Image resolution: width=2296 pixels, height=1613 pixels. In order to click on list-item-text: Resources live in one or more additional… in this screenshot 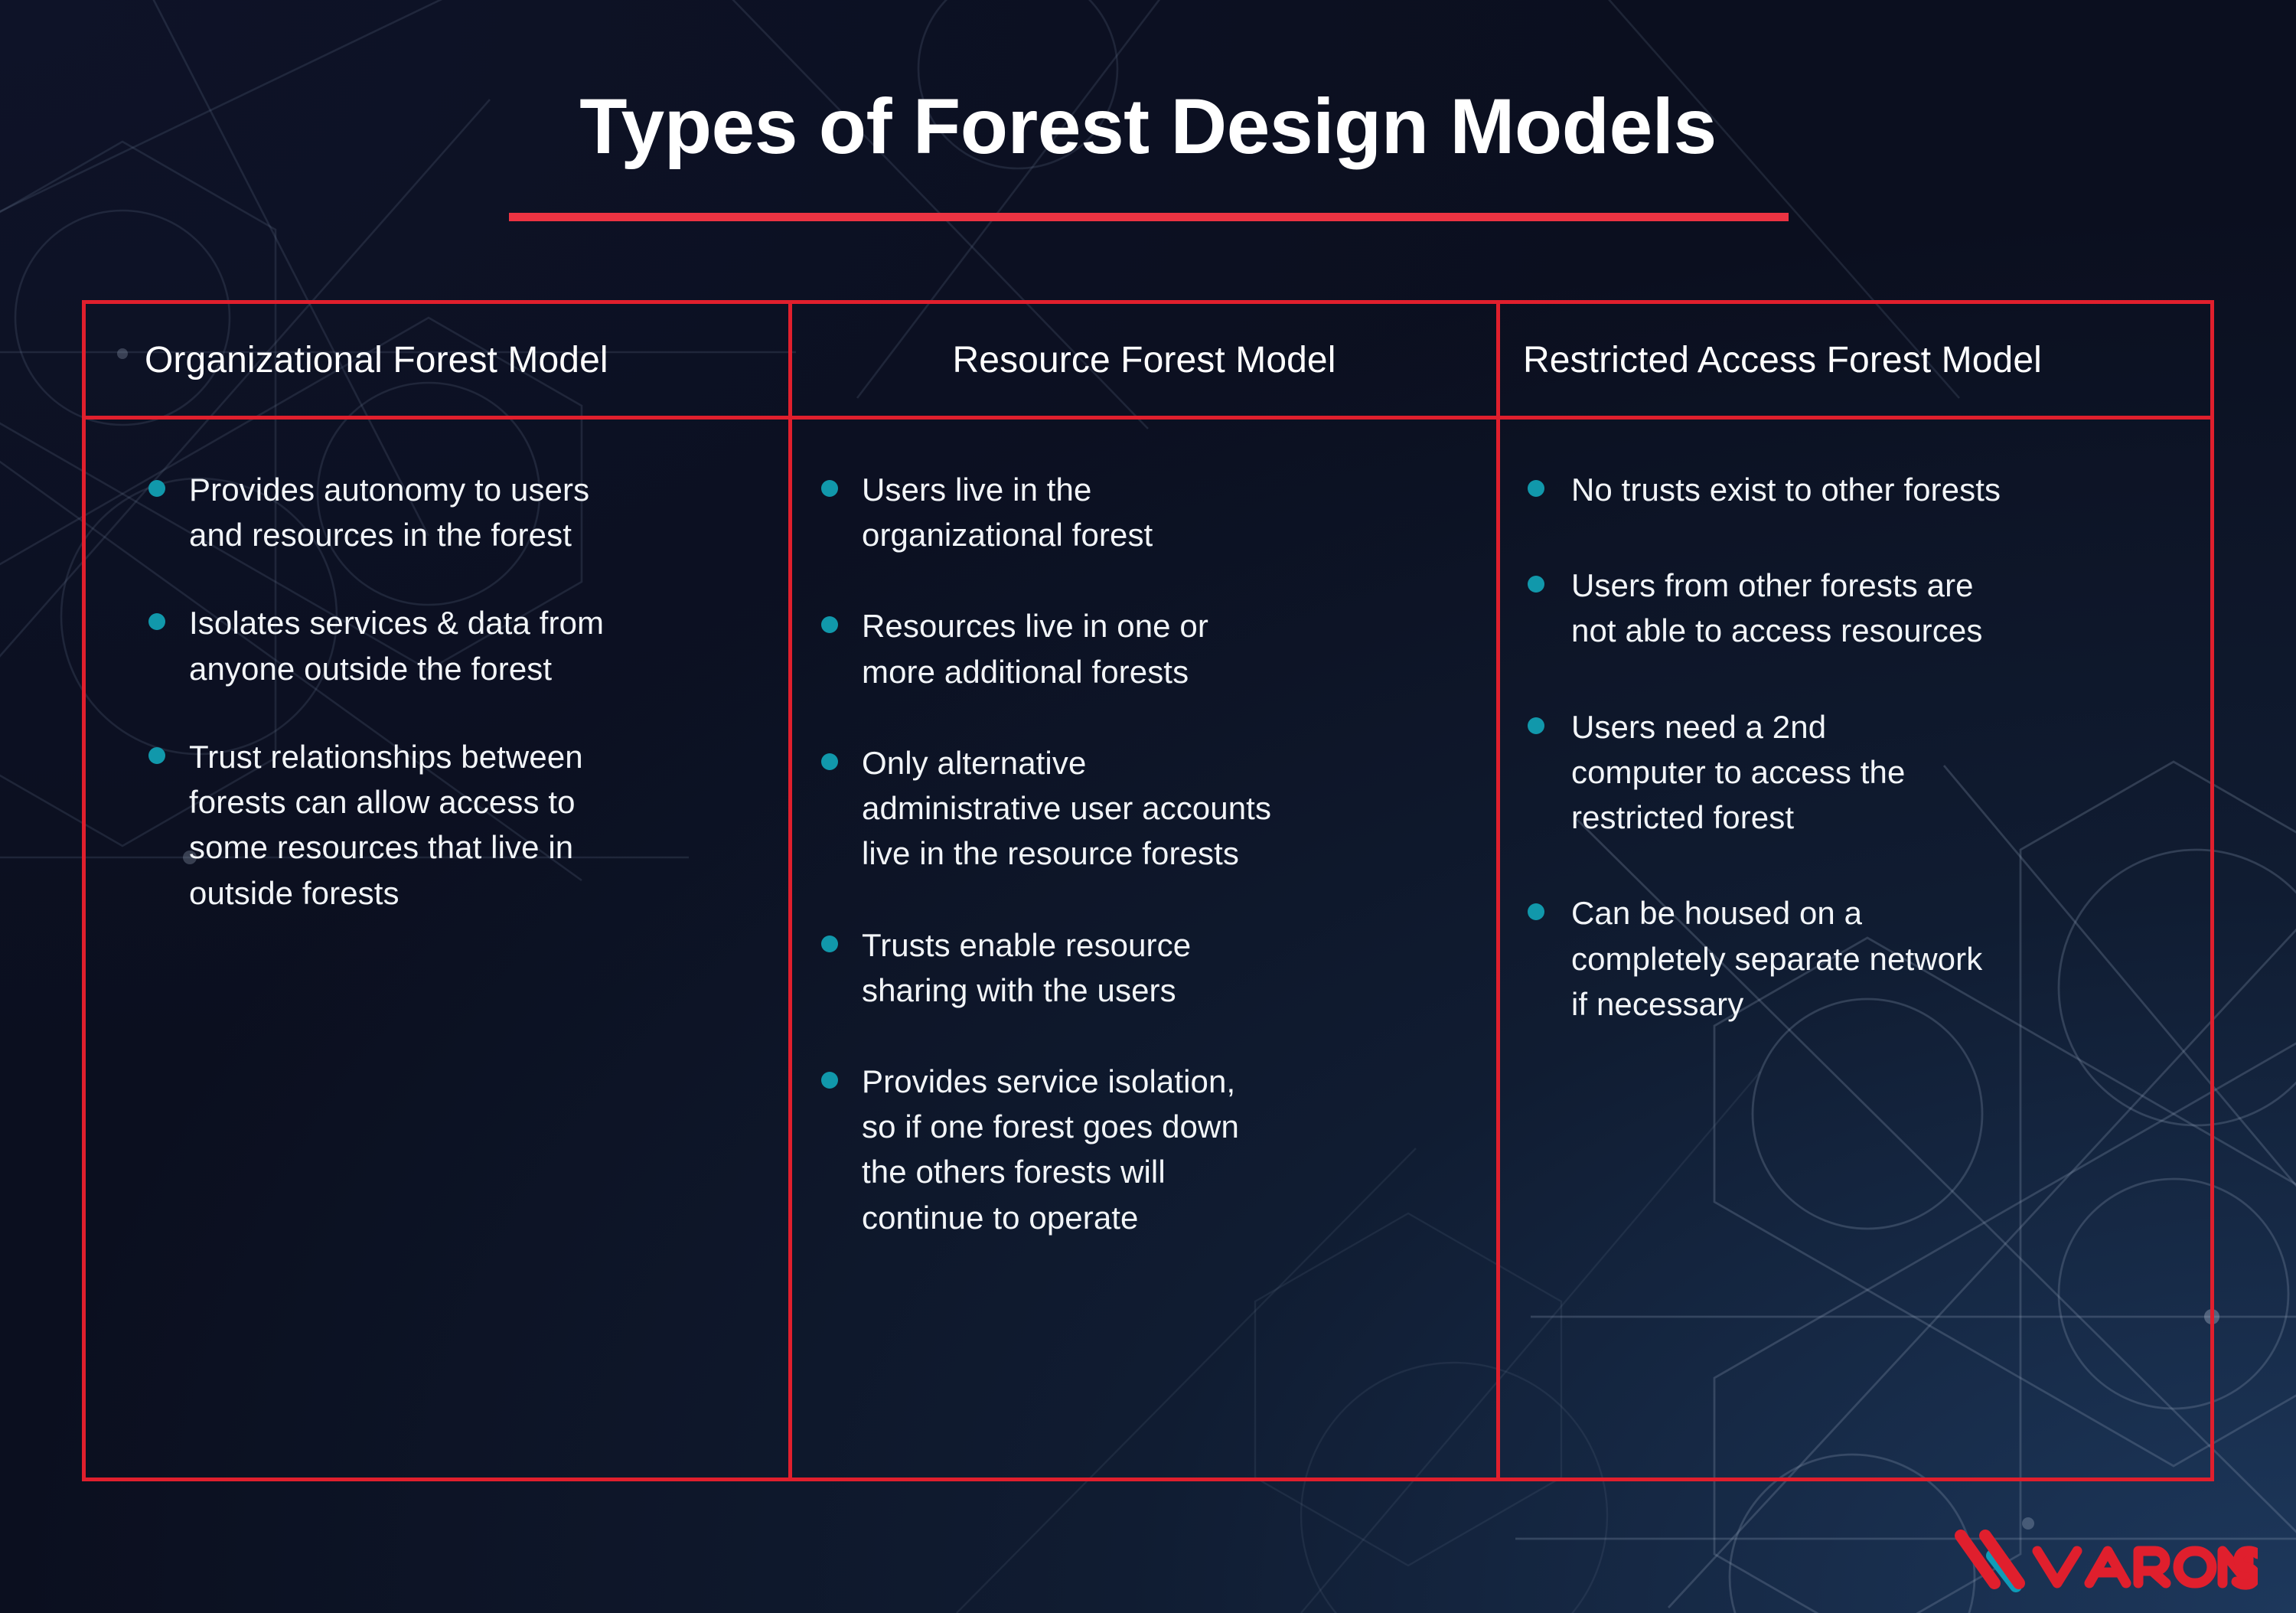, I will do `click(1035, 649)`.